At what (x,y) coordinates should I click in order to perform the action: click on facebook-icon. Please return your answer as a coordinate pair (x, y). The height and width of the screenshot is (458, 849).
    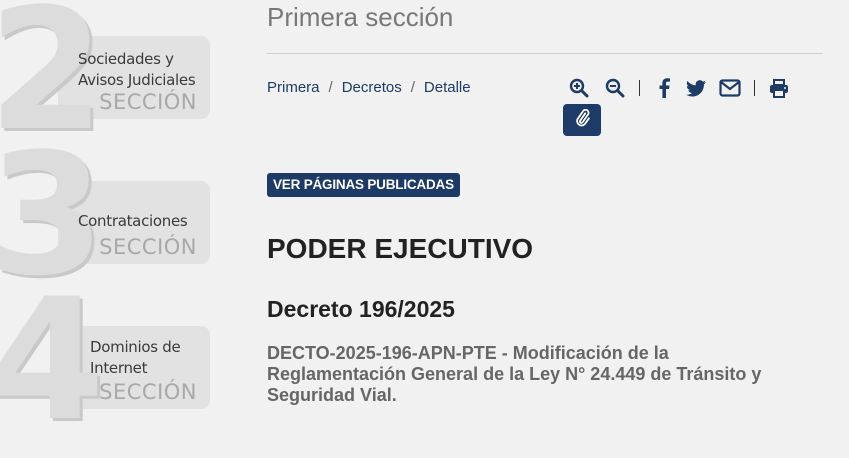
    Looking at the image, I should click on (664, 88).